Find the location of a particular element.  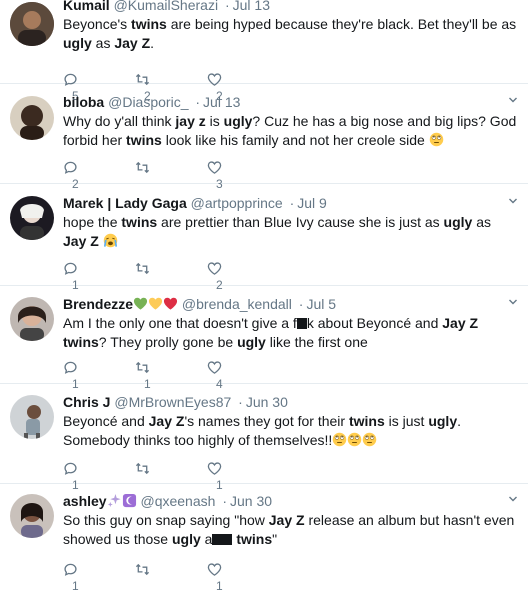

crescent-moon-icon is located at coordinates (129, 500).